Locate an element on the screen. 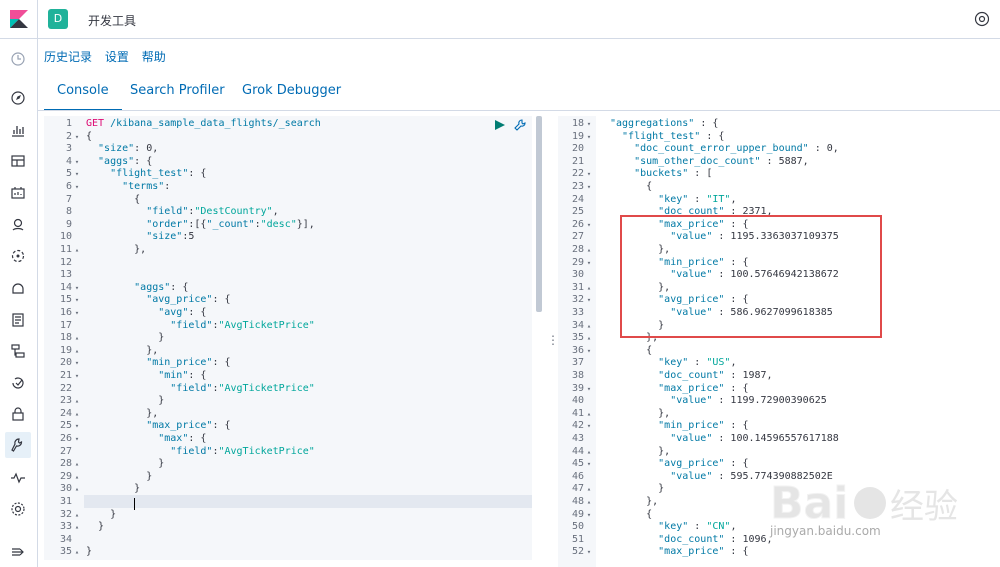  canvas-icon is located at coordinates (18, 193).